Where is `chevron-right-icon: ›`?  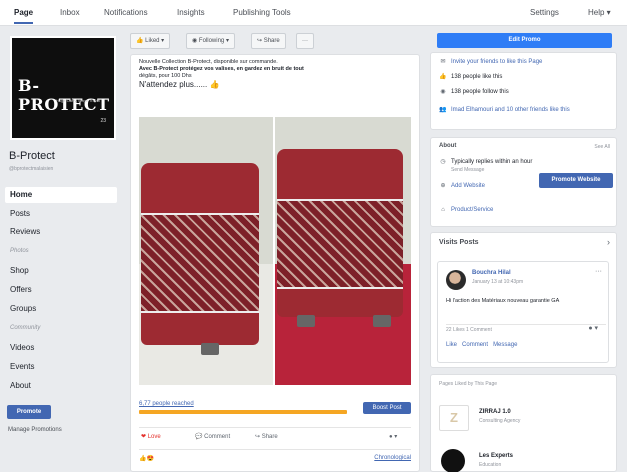 chevron-right-icon: › is located at coordinates (608, 242).